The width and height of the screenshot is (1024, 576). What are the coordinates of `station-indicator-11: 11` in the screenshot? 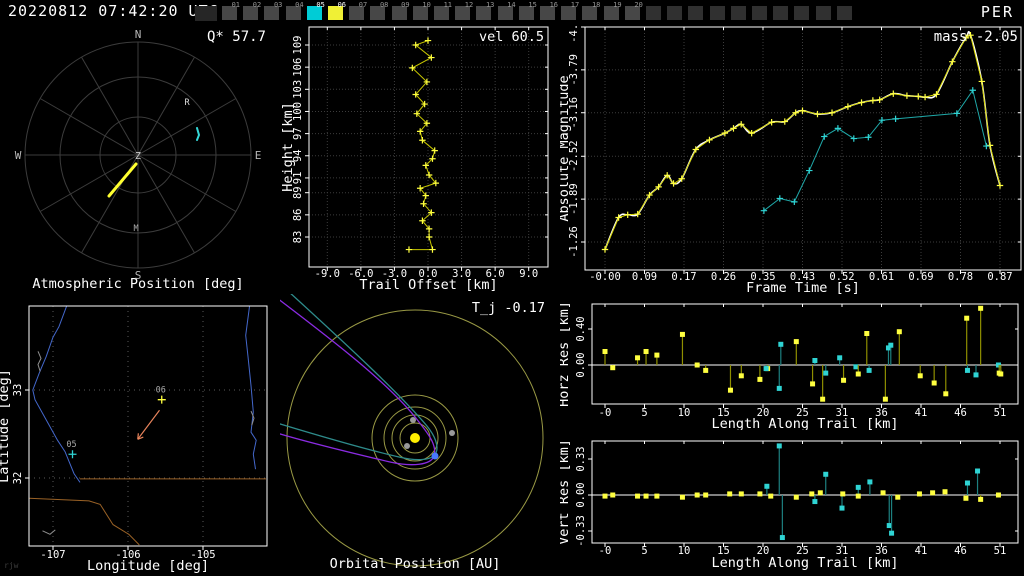 It's located at (443, 10).